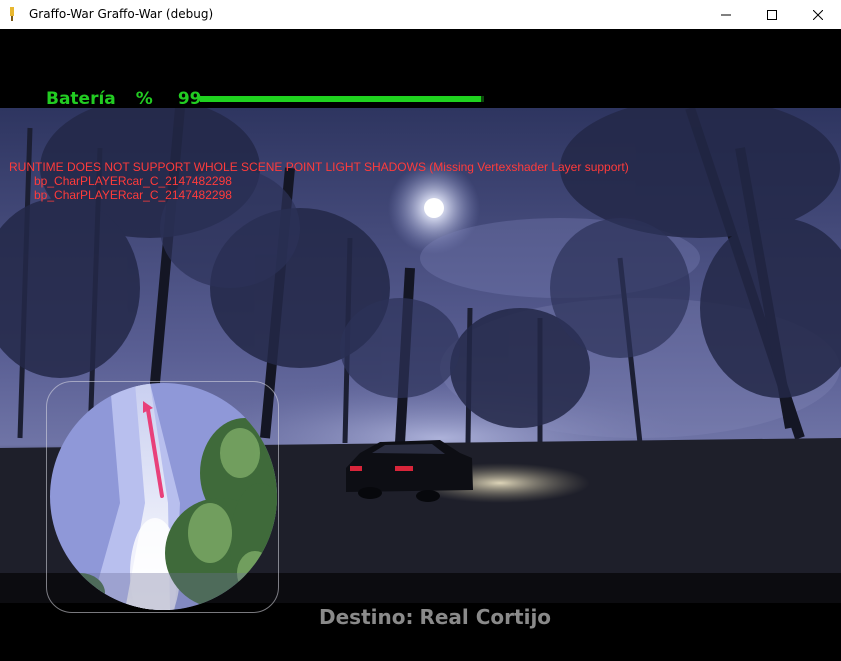  I want to click on battery-bar, so click(342, 99).